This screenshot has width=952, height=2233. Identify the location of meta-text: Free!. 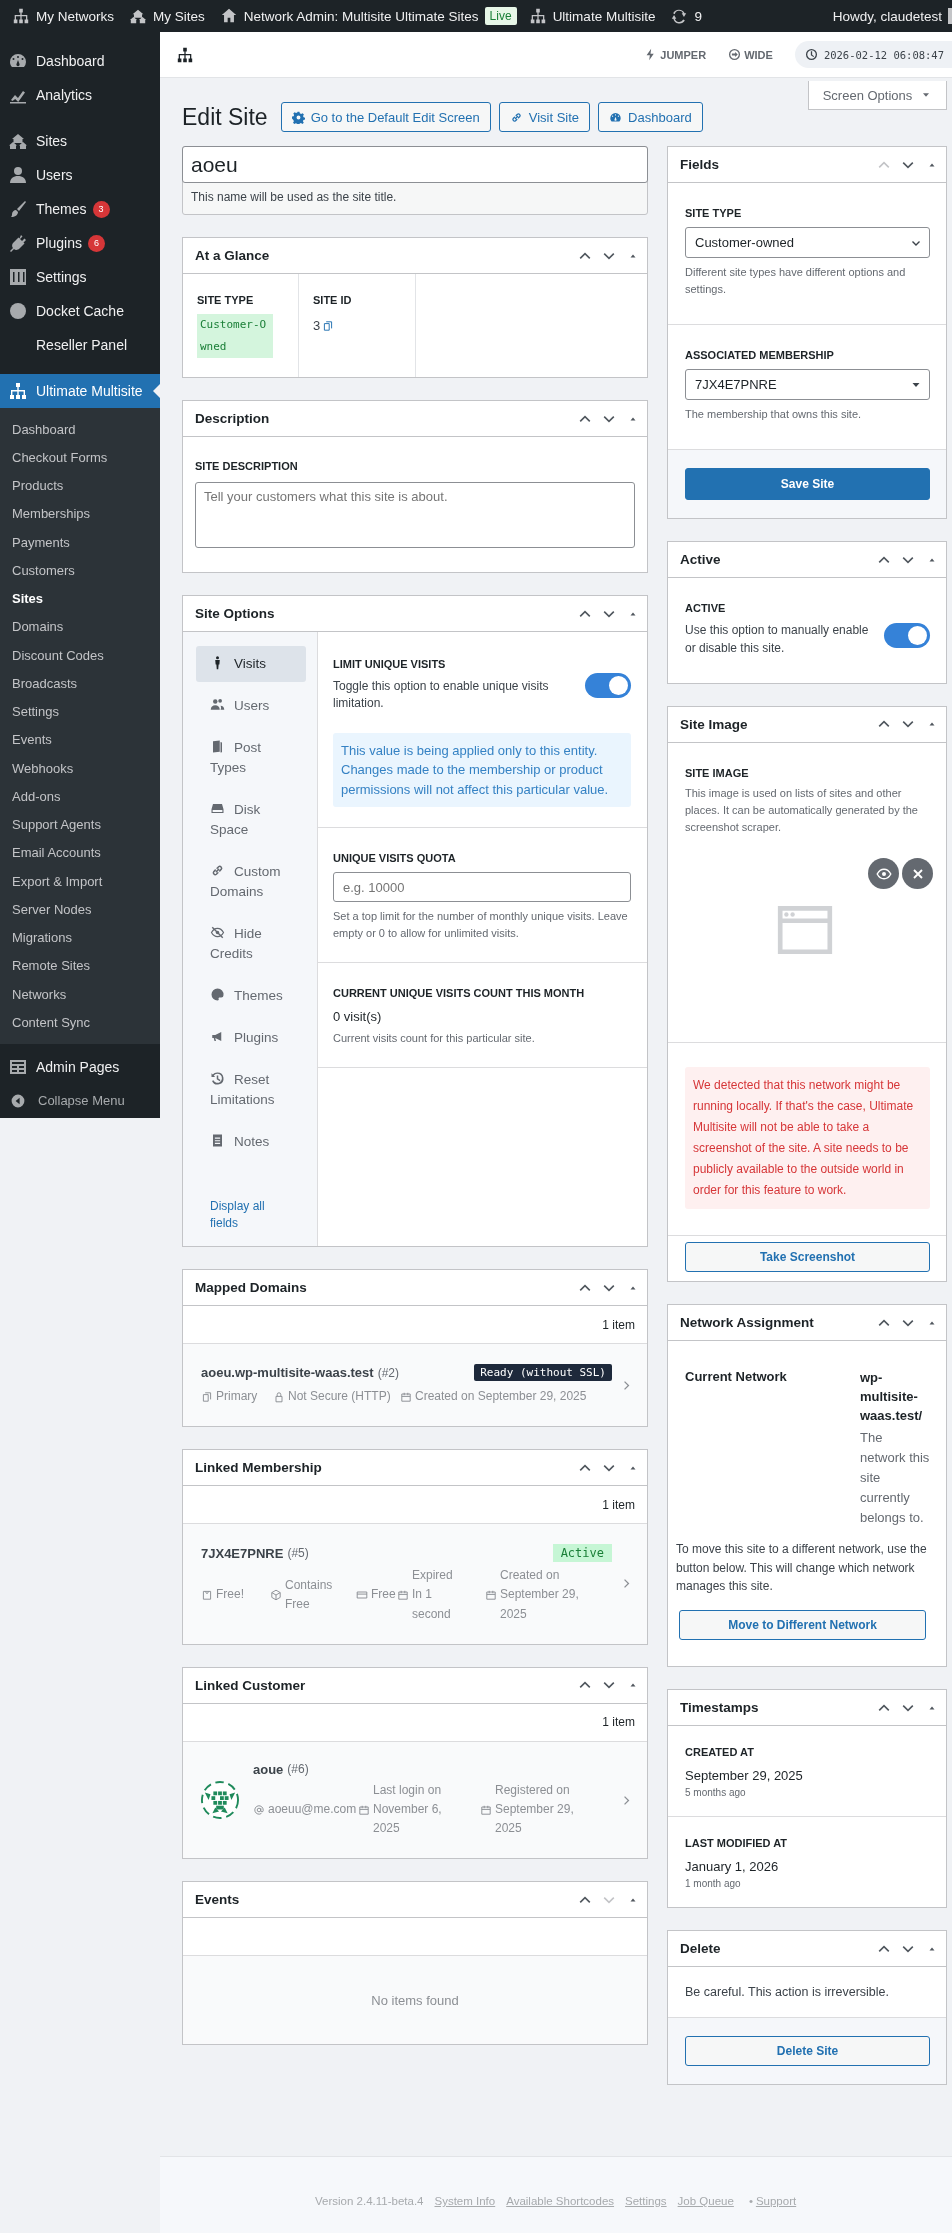
(230, 1595).